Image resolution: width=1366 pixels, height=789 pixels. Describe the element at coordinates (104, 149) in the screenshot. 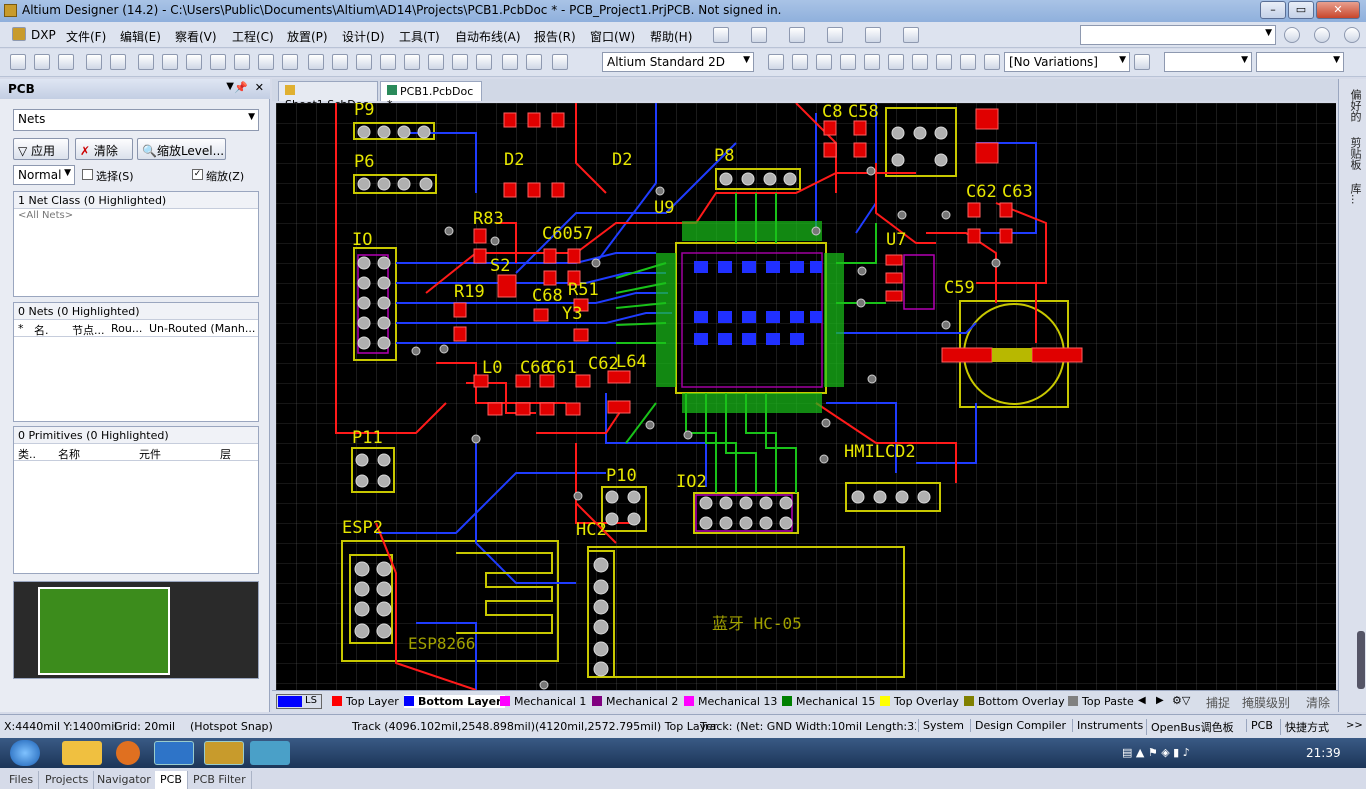

I see `clear-button: ✗ 清除` at that location.